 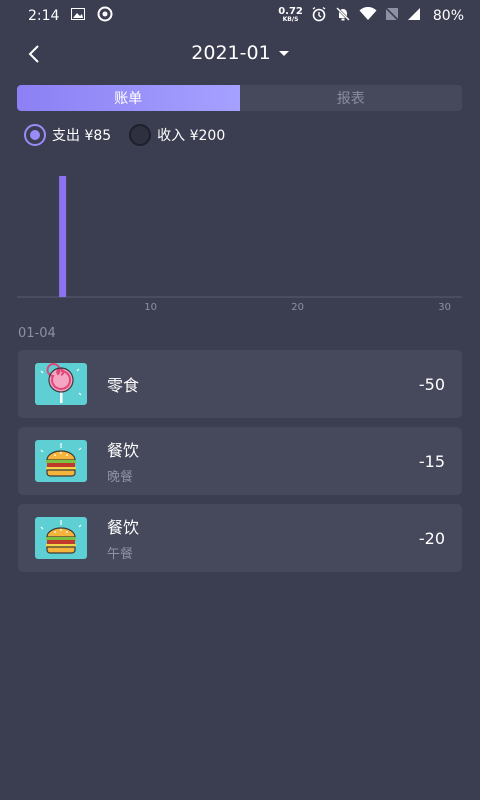 I want to click on tab-bills: 账单, so click(x=128, y=98).